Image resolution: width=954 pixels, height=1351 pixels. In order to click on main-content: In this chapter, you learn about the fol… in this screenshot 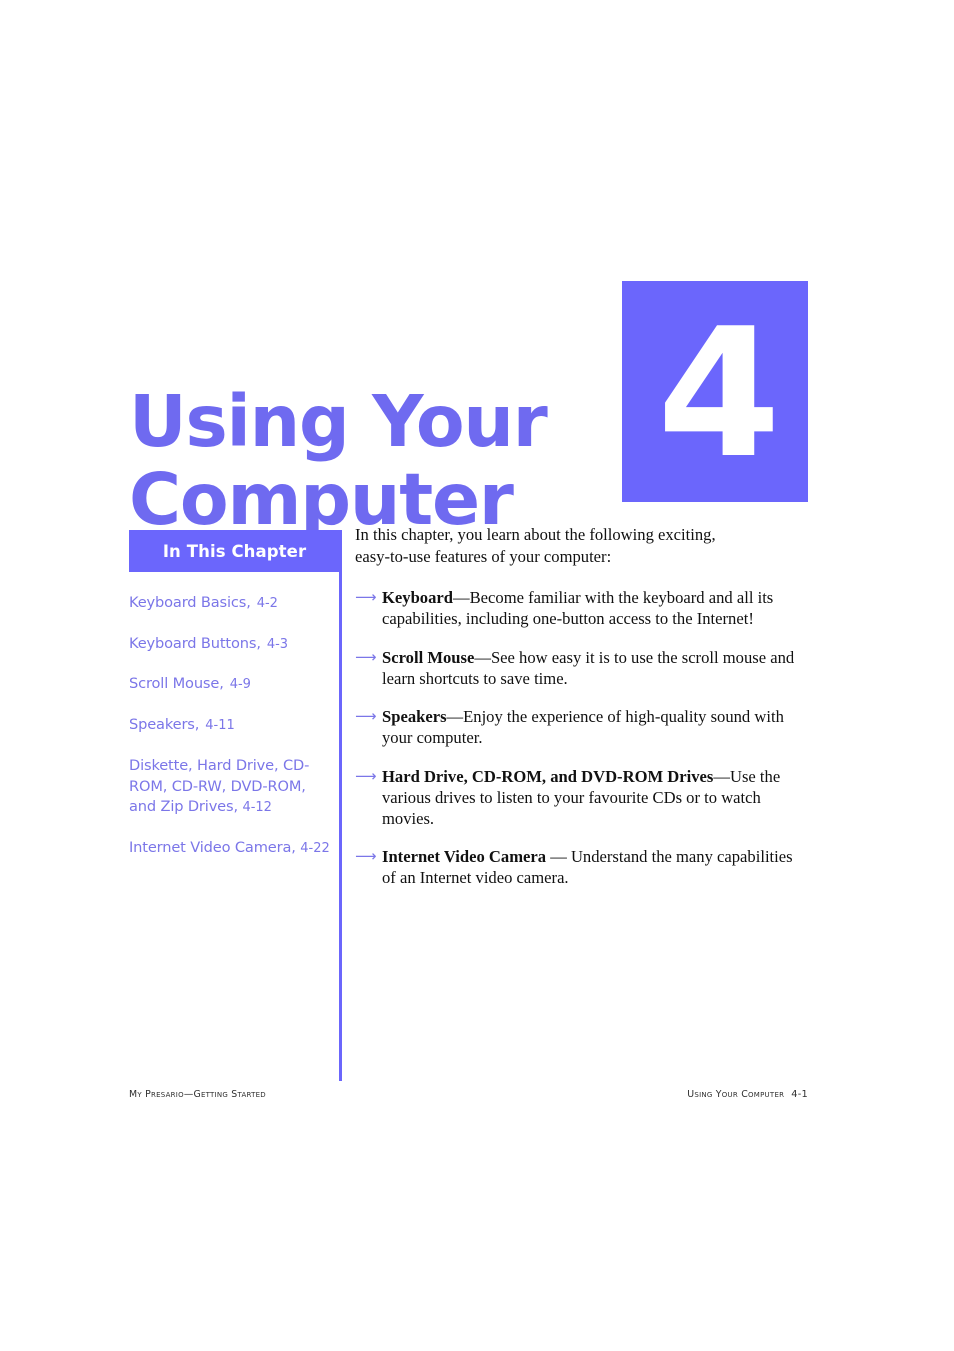, I will do `click(582, 706)`.